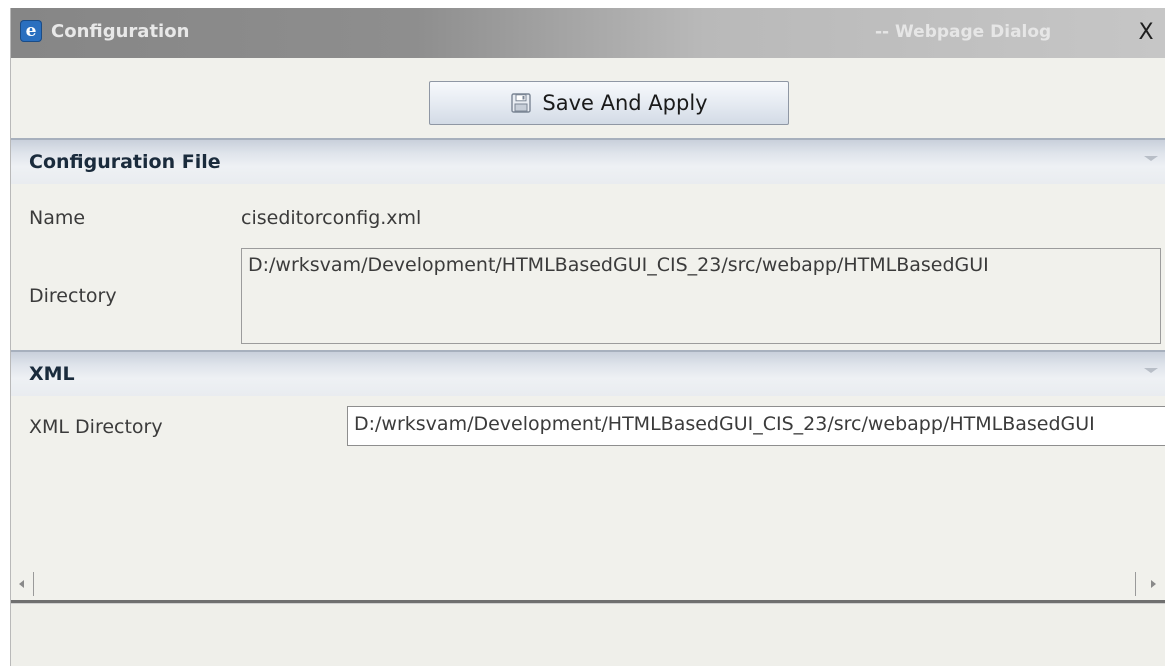 Image resolution: width=1165 pixels, height=666 pixels. Describe the element at coordinates (57, 218) in the screenshot. I see `name-label: Name` at that location.